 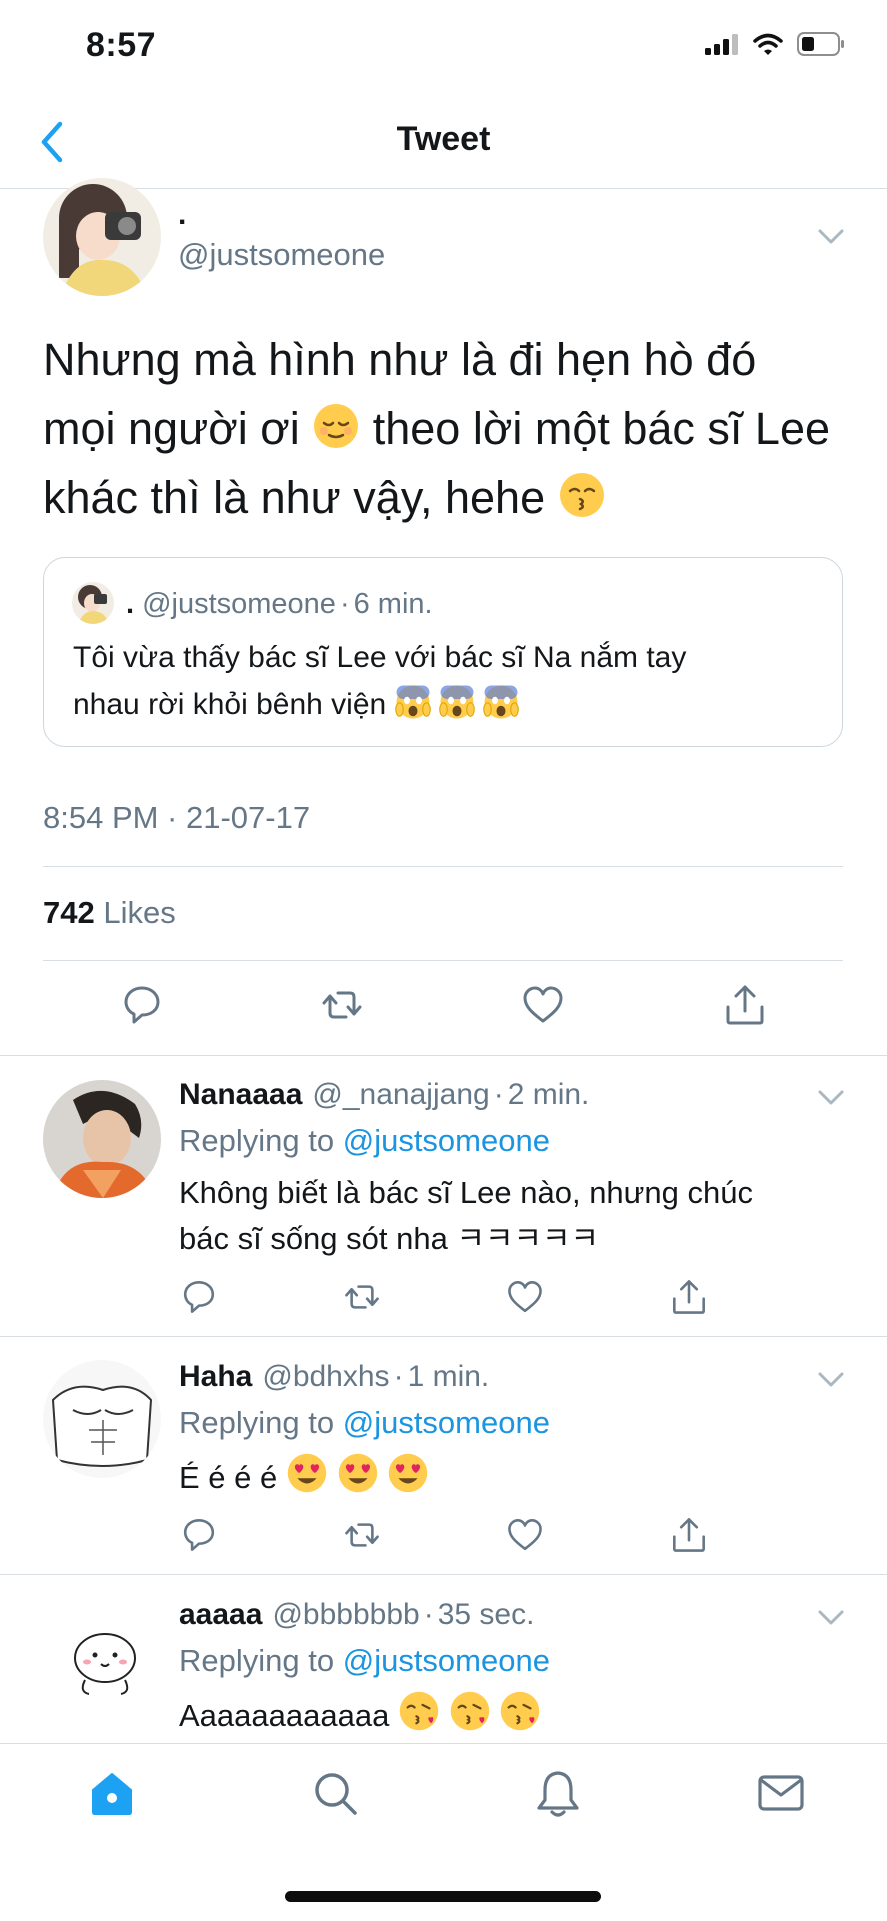 I want to click on main-tweet-avatar, so click(x=102, y=237).